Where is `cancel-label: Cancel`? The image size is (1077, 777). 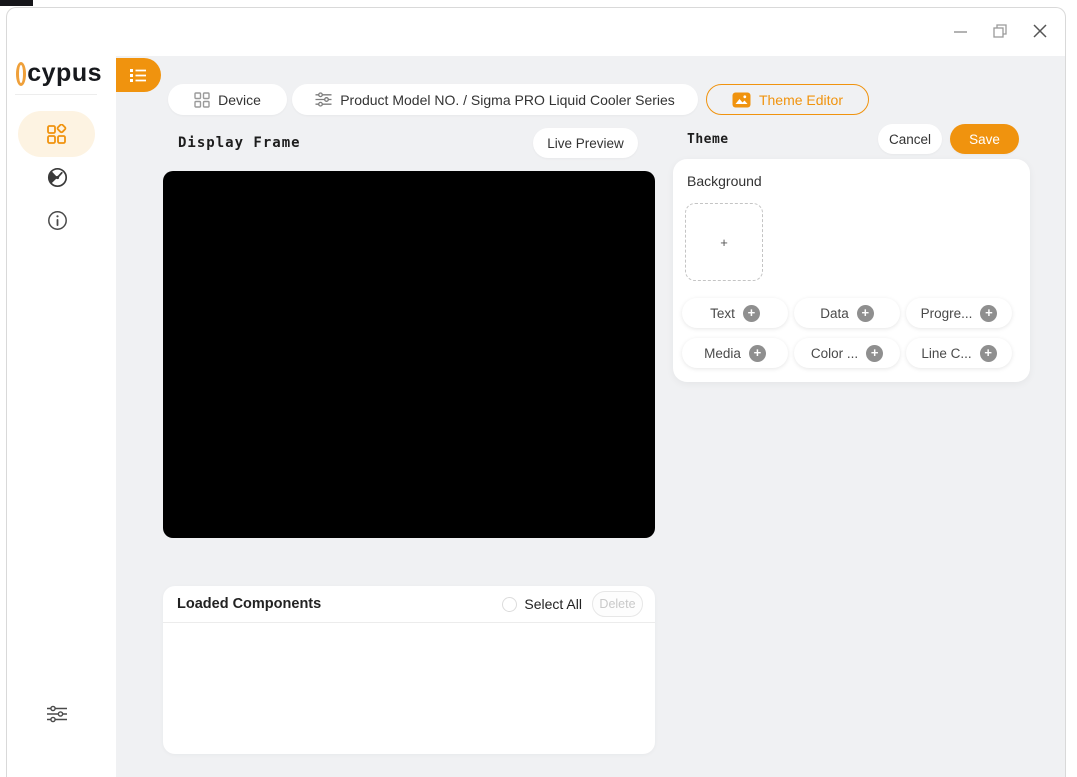
cancel-label: Cancel is located at coordinates (910, 139).